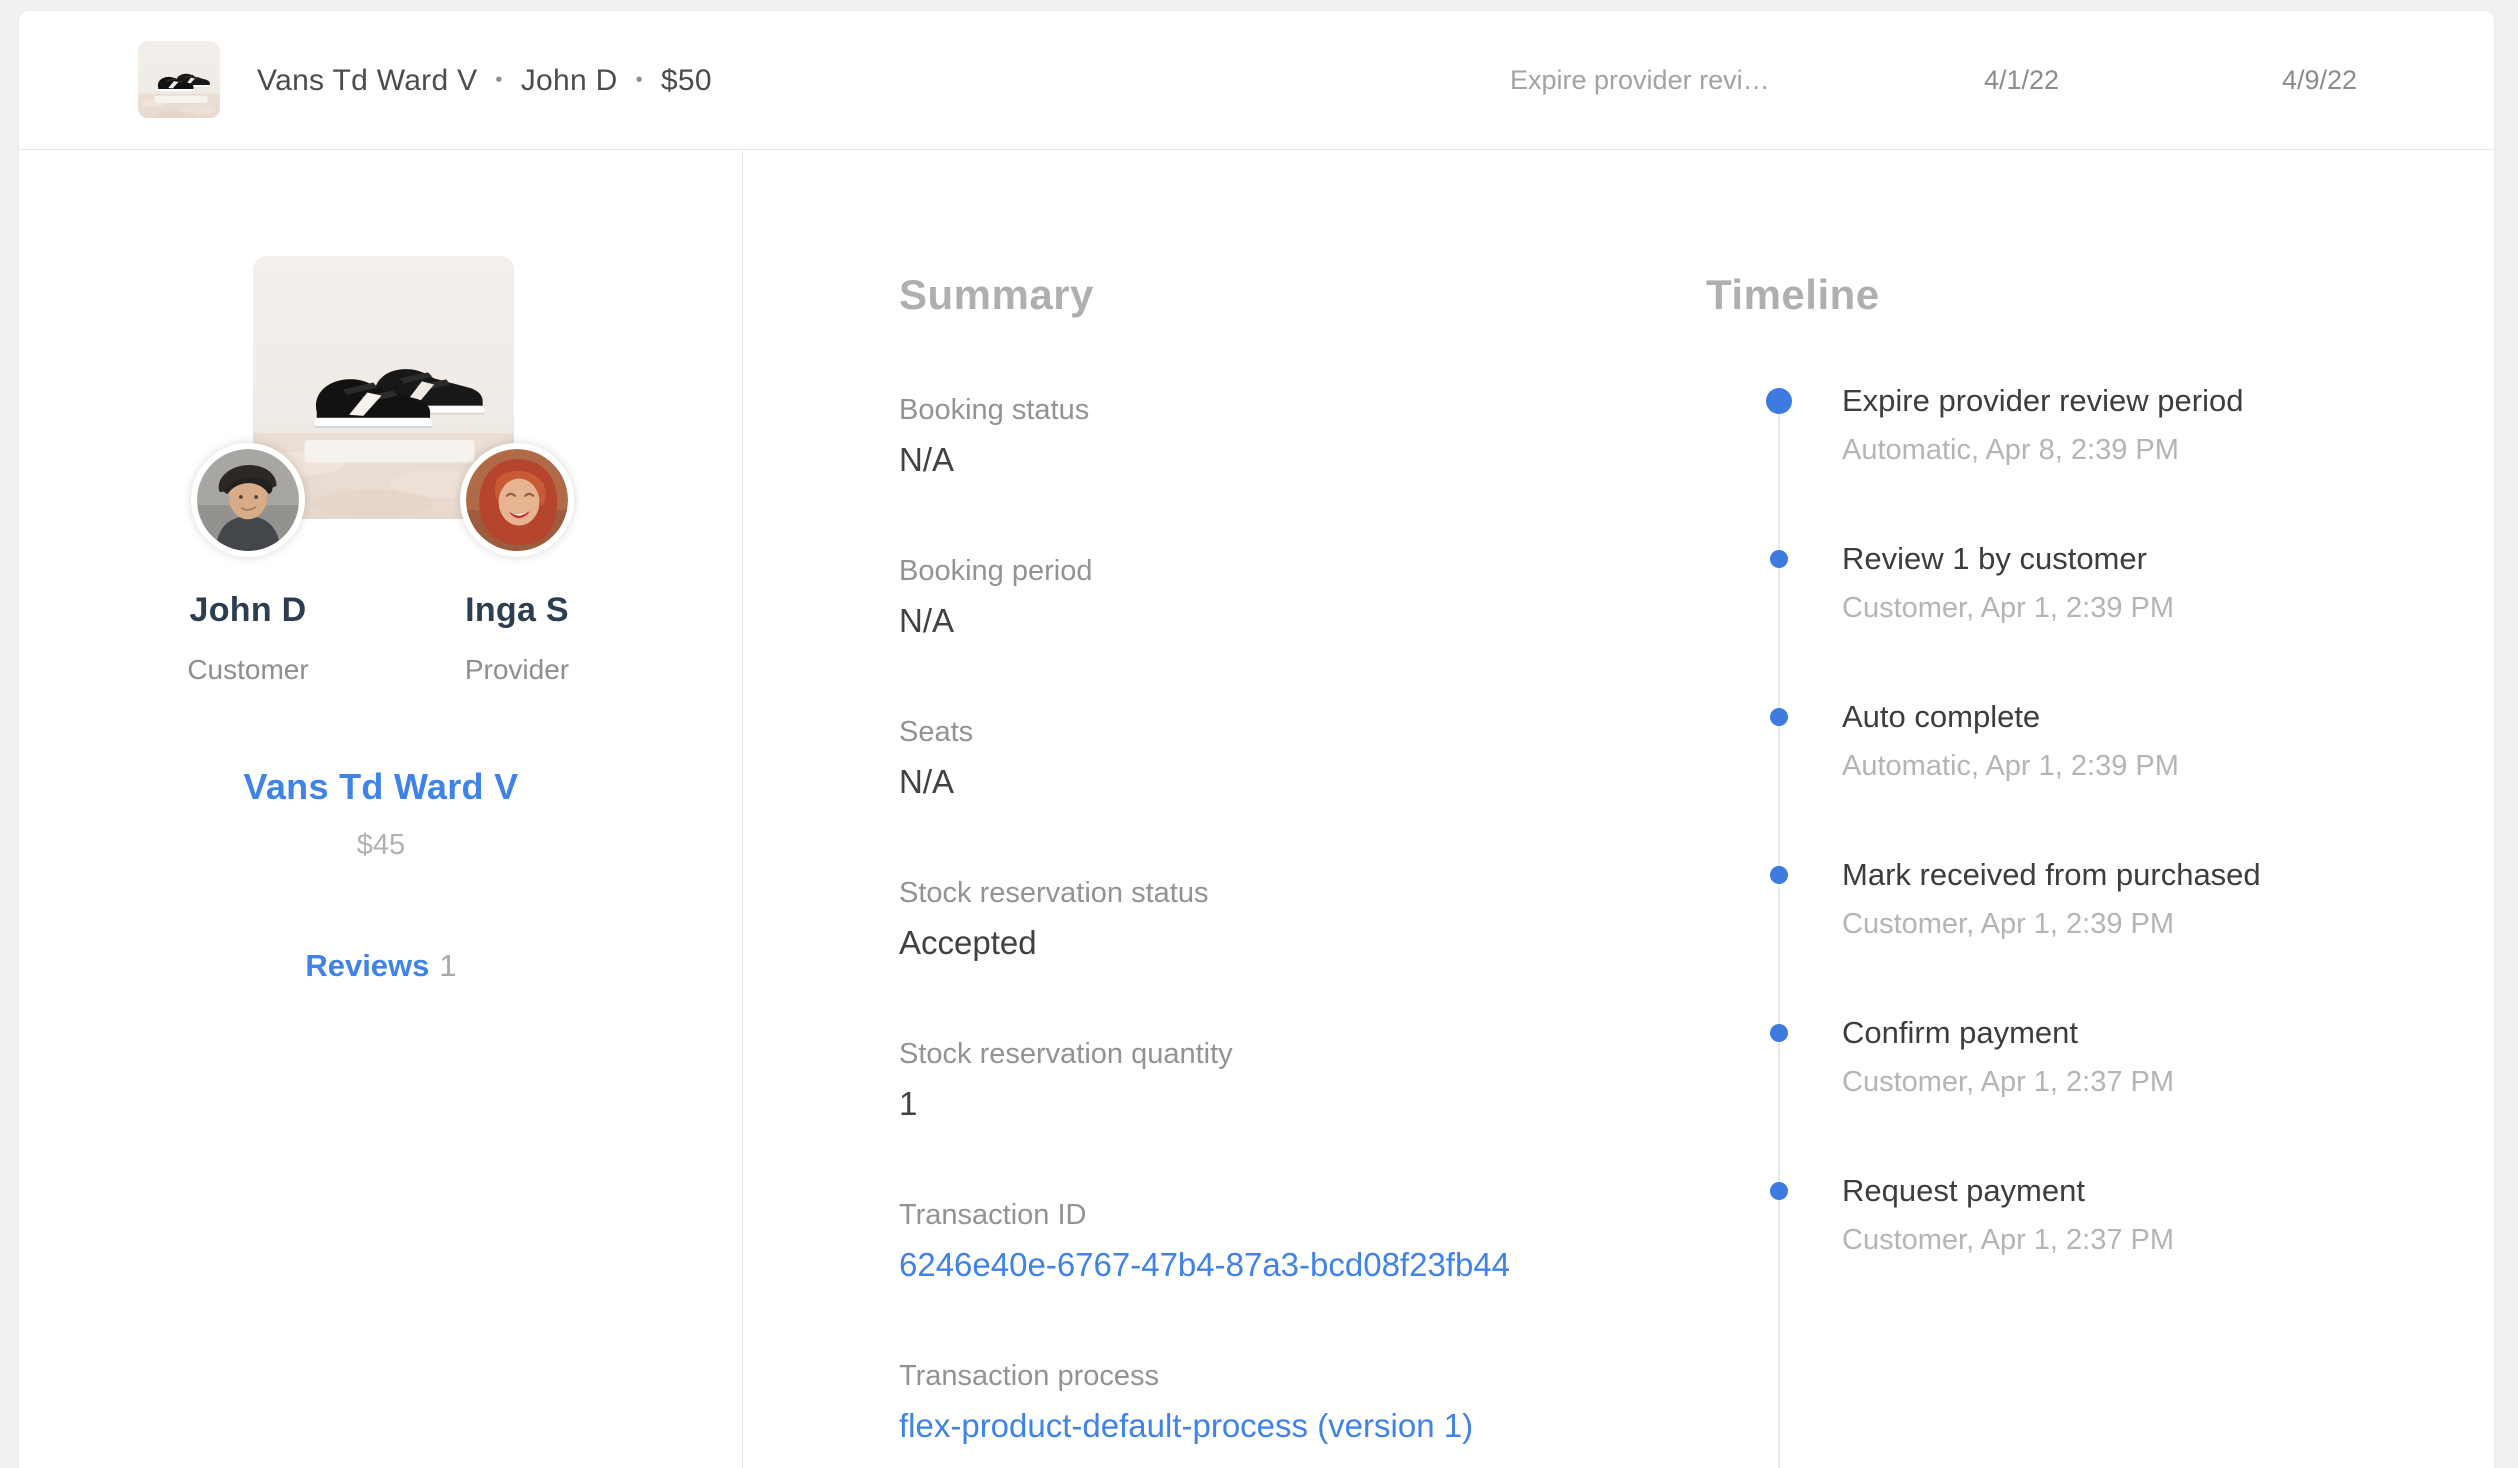 Image resolution: width=2518 pixels, height=1468 pixels. What do you see at coordinates (1994, 558) in the screenshot?
I see `event-title: Review 1 by customer` at bounding box center [1994, 558].